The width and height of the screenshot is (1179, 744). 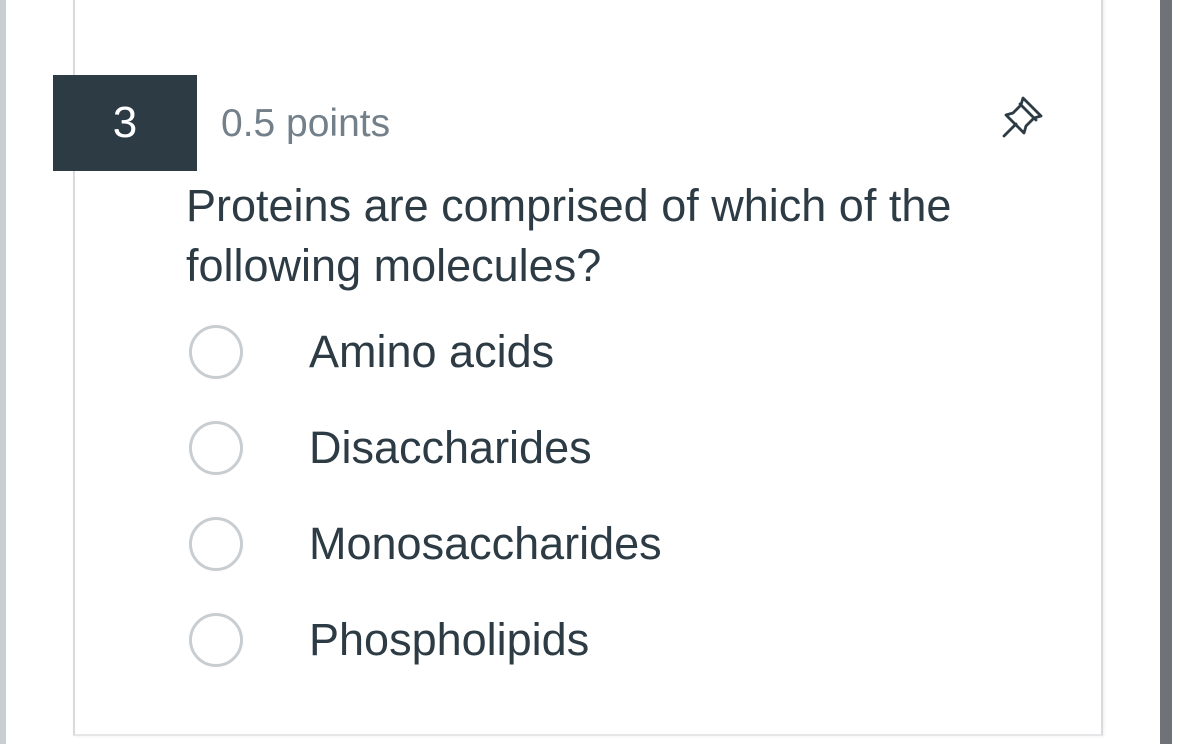 I want to click on pushpin-icon-svg, so click(x=1022, y=117).